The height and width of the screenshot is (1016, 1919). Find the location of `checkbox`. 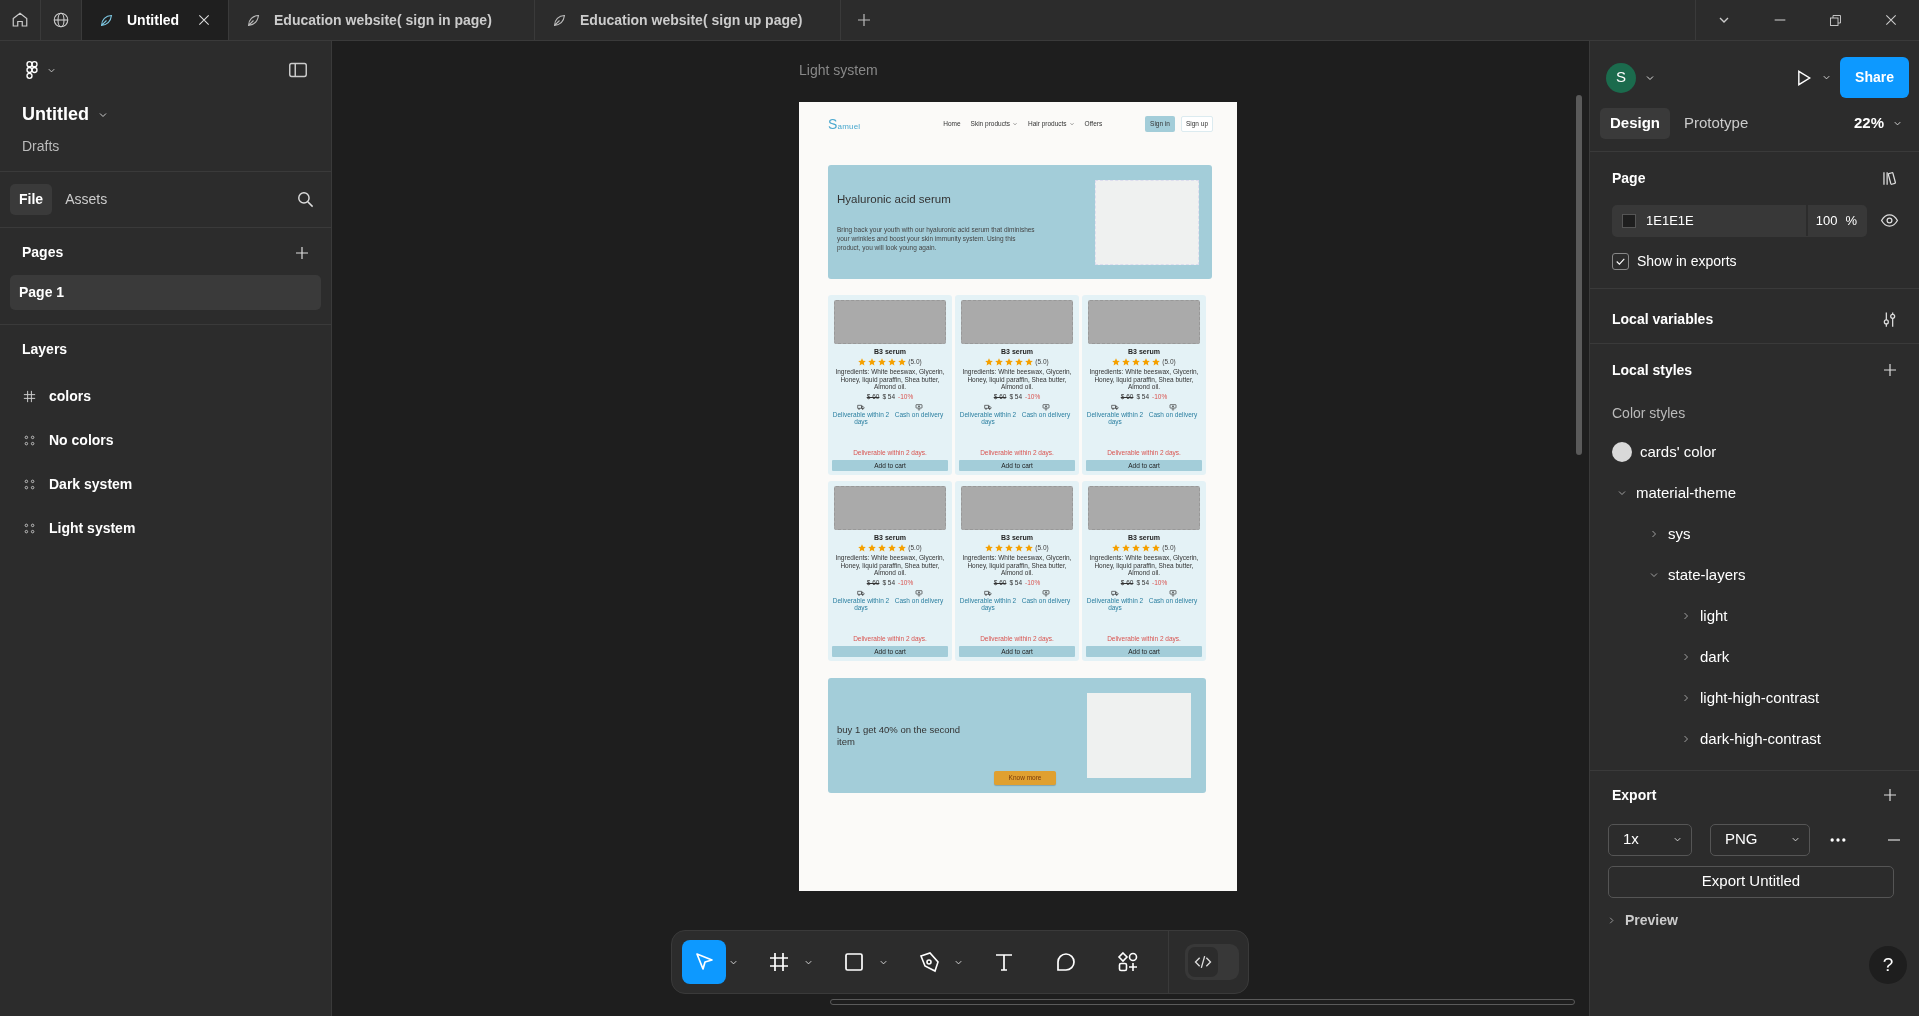

checkbox is located at coordinates (1620, 261).